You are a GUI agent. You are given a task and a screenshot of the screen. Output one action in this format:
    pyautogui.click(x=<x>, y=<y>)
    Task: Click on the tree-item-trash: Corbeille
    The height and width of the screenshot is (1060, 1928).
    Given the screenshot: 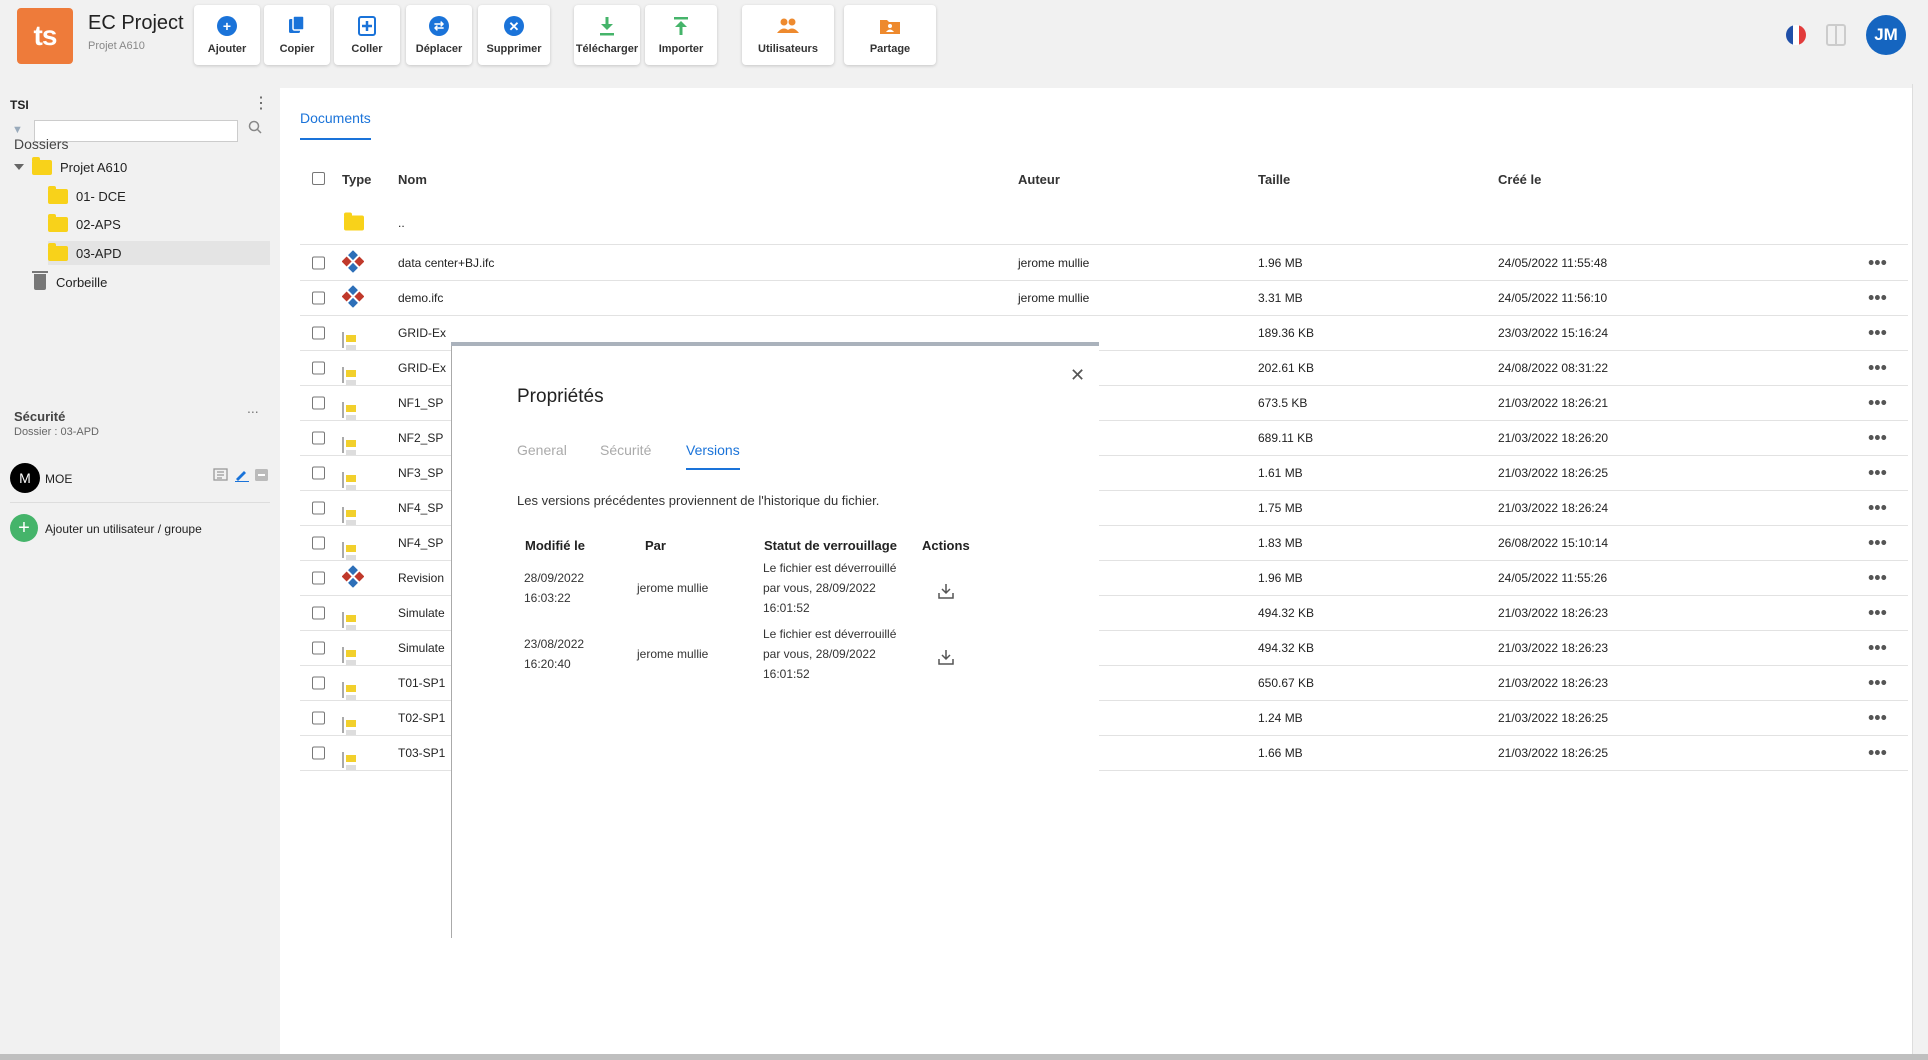 What is the action you would take?
    pyautogui.click(x=69, y=282)
    